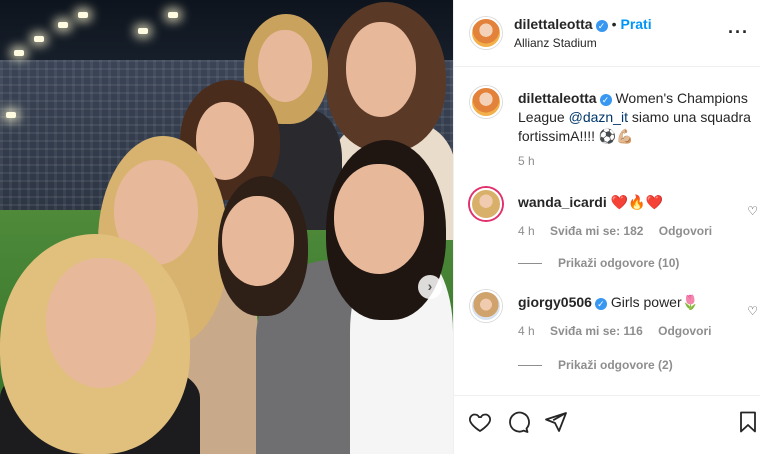 Image resolution: width=760 pixels, height=454 pixels. Describe the element at coordinates (555, 43) in the screenshot. I see `post-location: Allianz Stadium` at that location.